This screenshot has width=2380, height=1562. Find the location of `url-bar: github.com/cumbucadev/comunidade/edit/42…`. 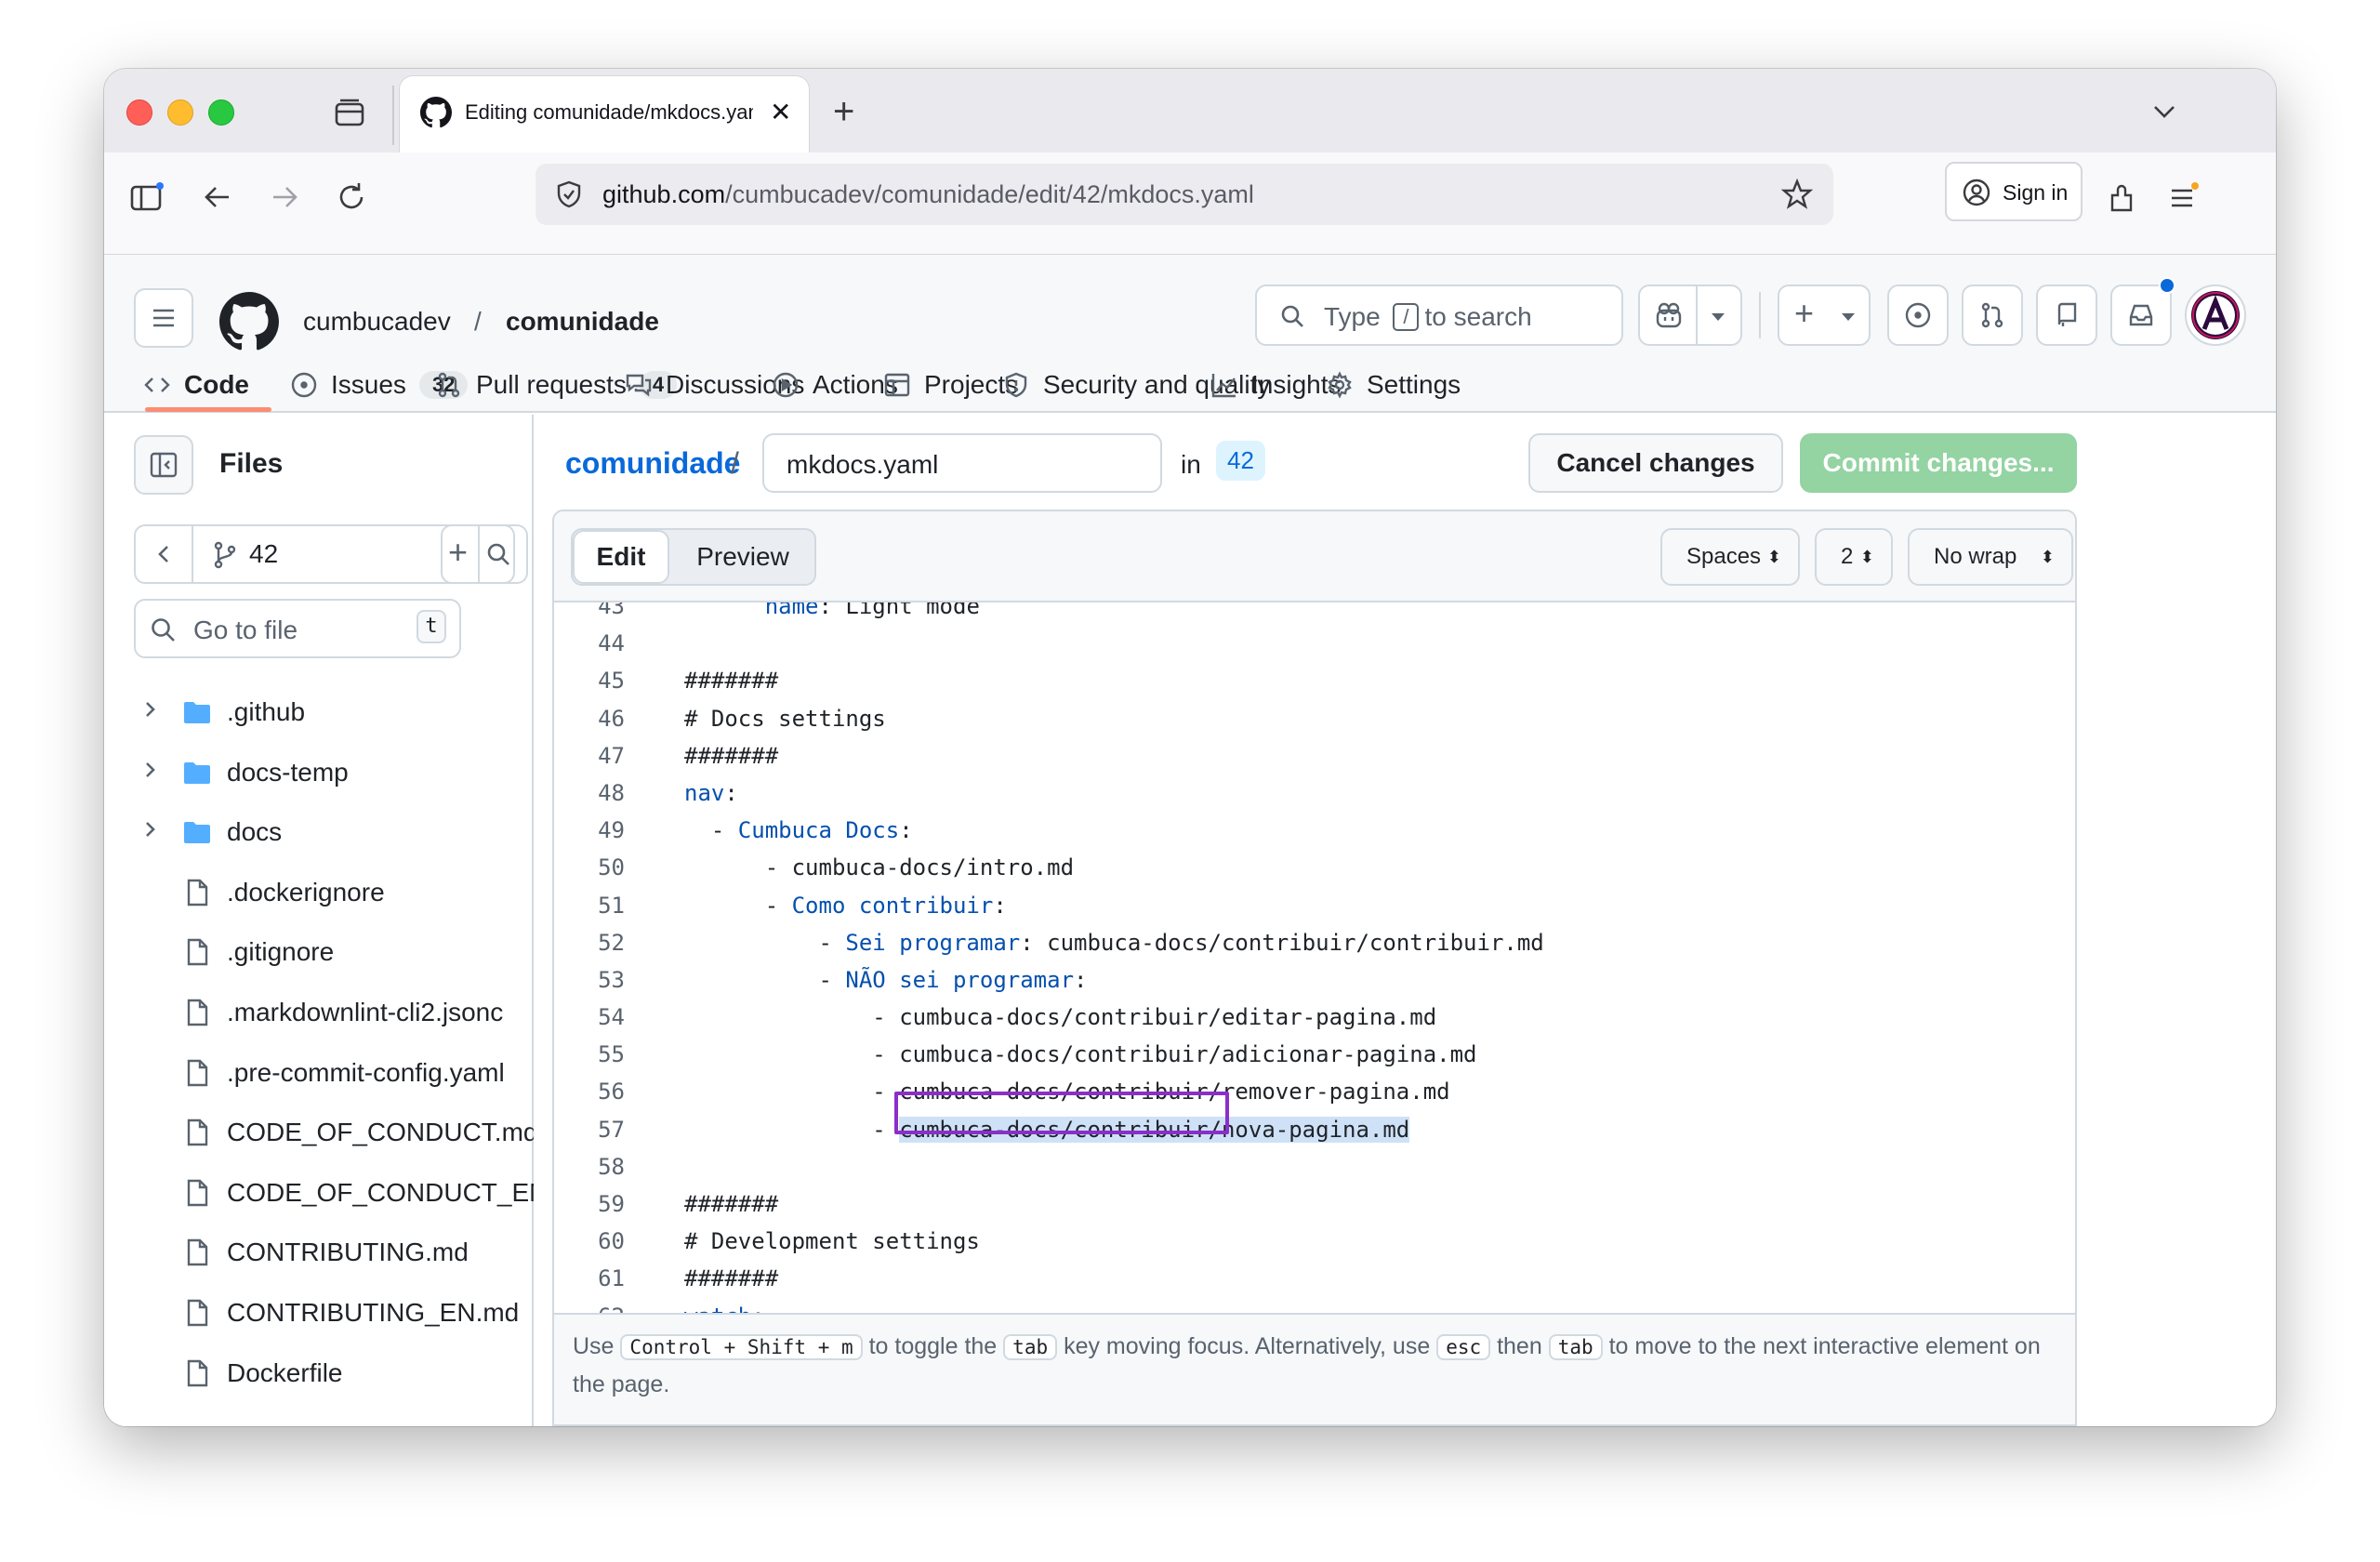

url-bar: github.com/cumbucadev/comunidade/edit/42… is located at coordinates (1184, 194).